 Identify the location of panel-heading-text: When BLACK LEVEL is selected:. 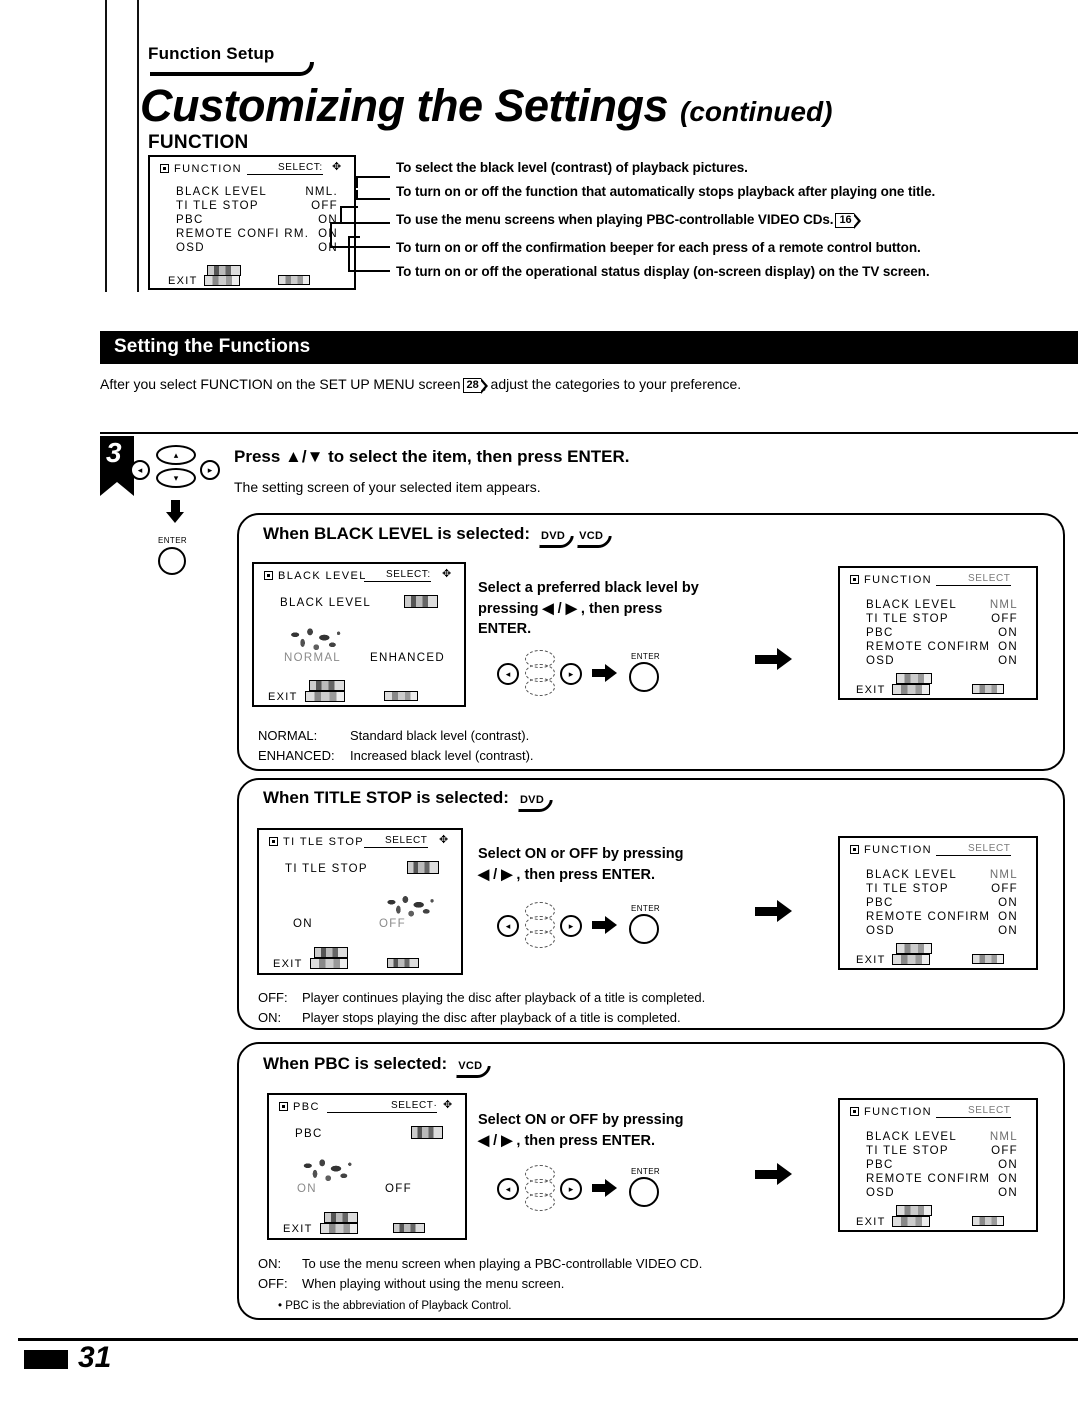
(397, 533).